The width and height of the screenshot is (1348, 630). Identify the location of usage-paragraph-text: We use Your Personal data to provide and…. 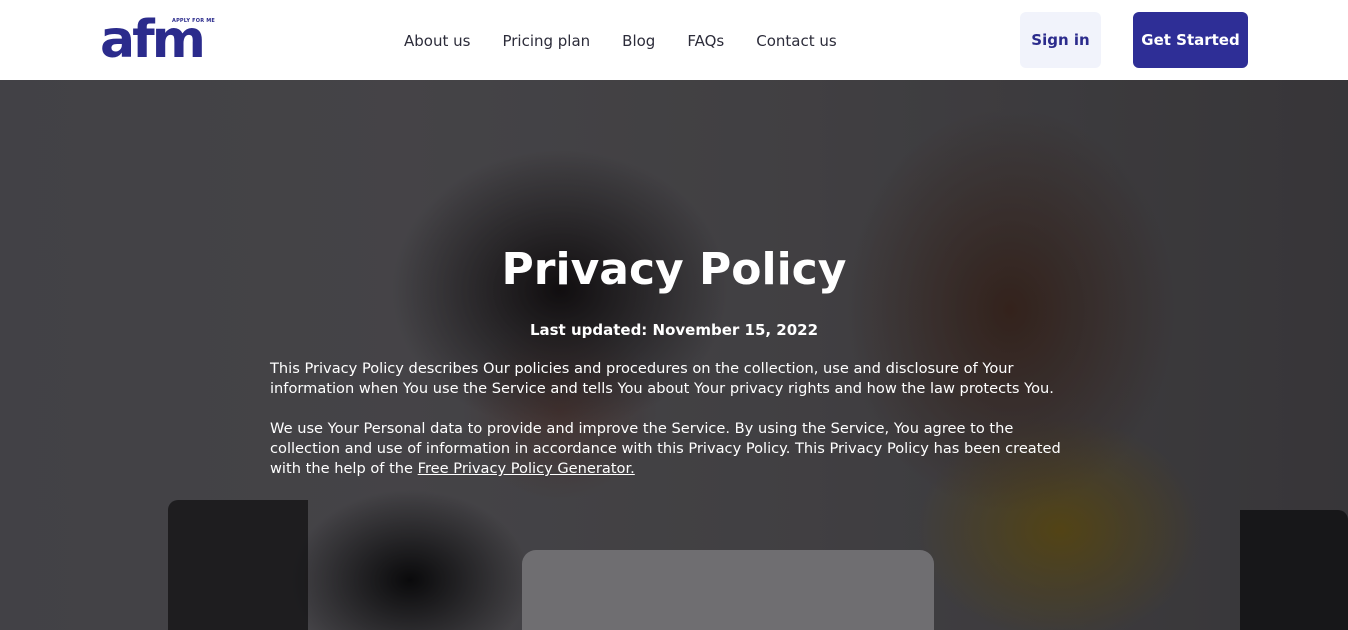
(665, 448).